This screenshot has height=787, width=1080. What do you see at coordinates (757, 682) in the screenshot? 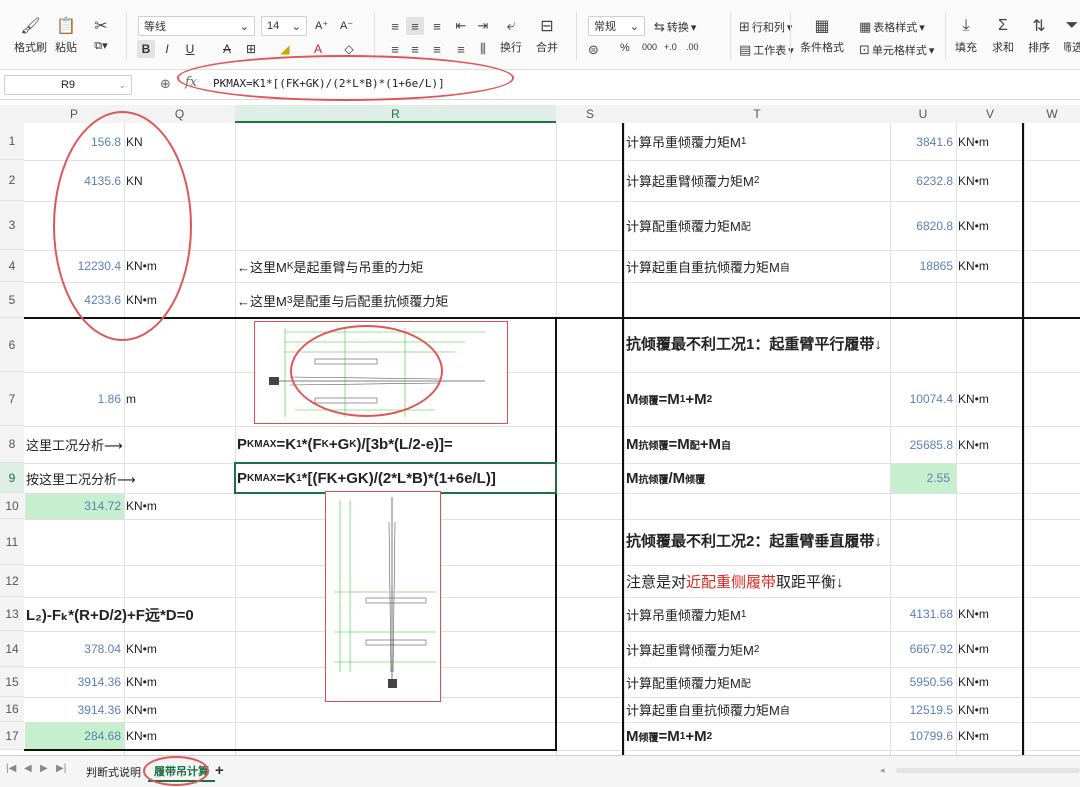
I see `cell-t15: 计算配重倾覆力矩M 配` at bounding box center [757, 682].